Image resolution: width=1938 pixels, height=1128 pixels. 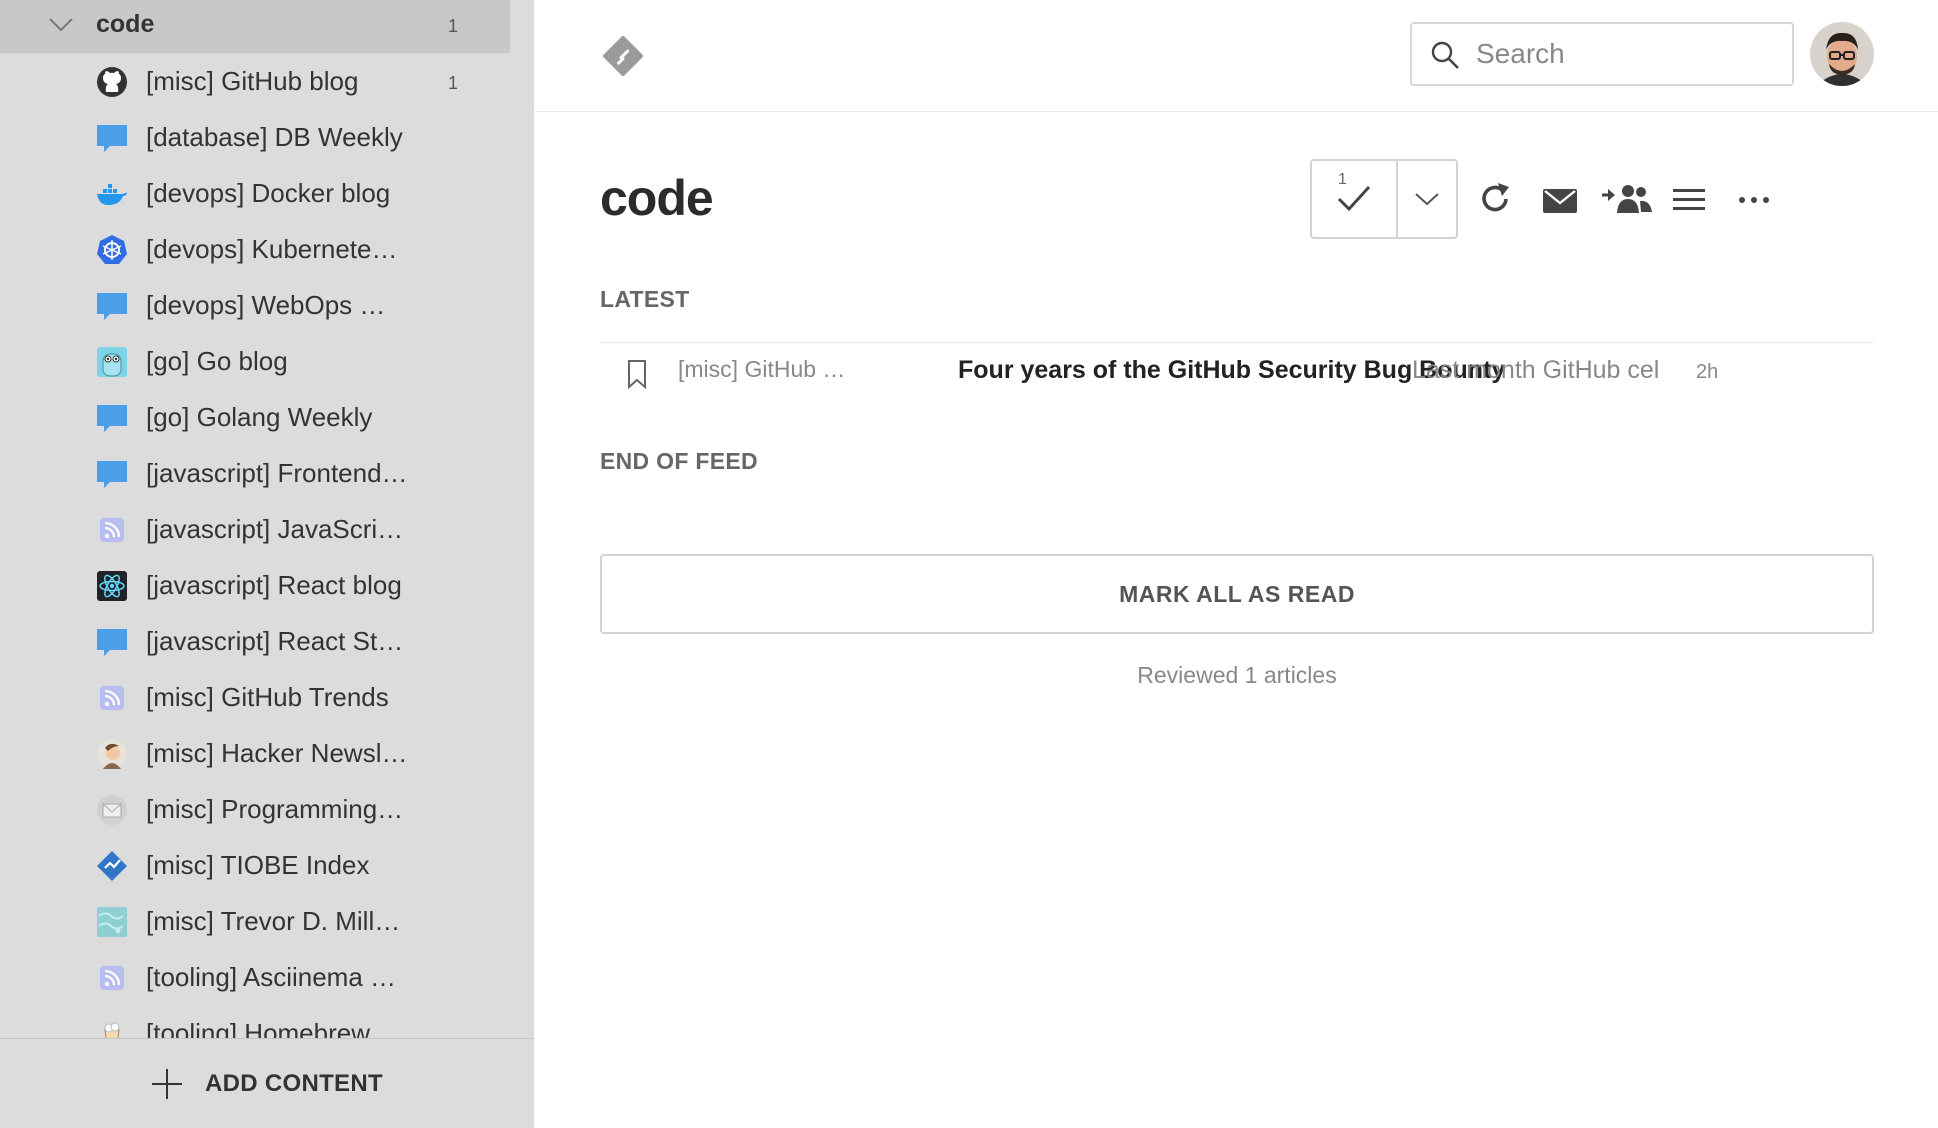 I want to click on sidebar-item-count: 1, so click(x=453, y=83).